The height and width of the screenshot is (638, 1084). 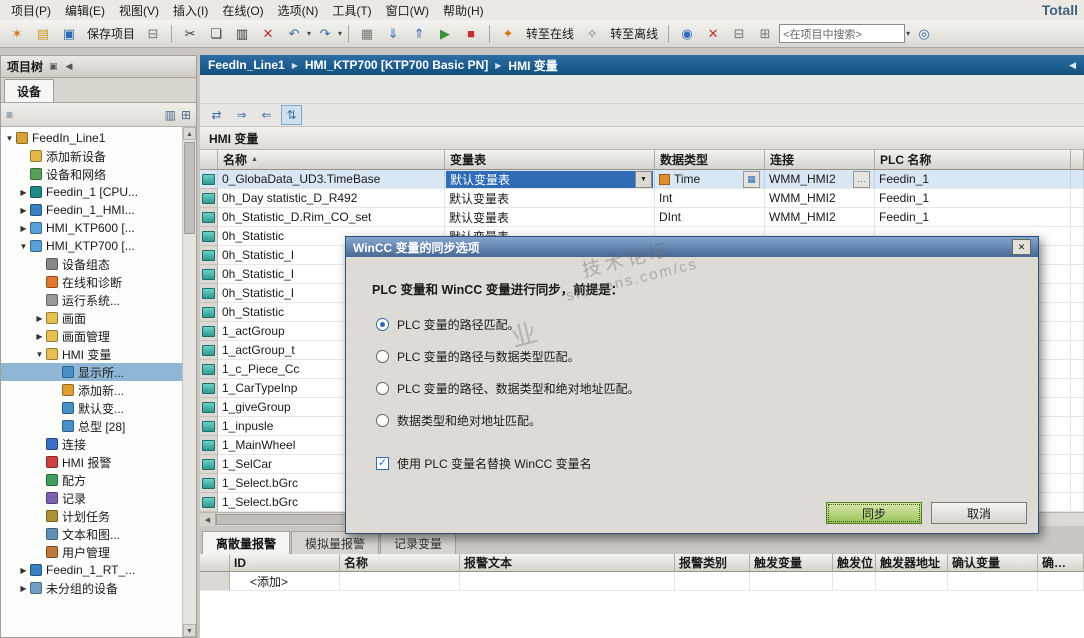 I want to click on checkbox-checked-icon: ✓, so click(x=382, y=463).